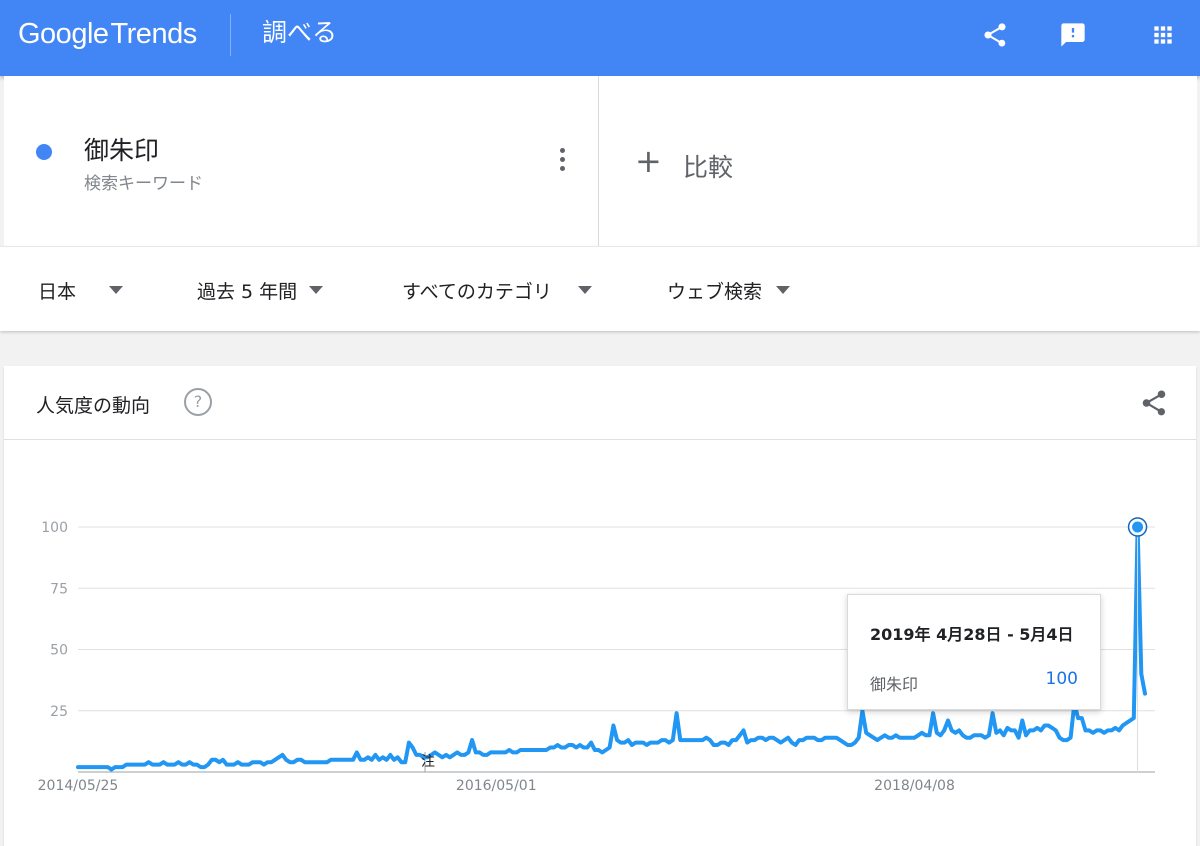 This screenshot has height=846, width=1200. I want to click on x-tick-label: 2016/05/01, so click(496, 786).